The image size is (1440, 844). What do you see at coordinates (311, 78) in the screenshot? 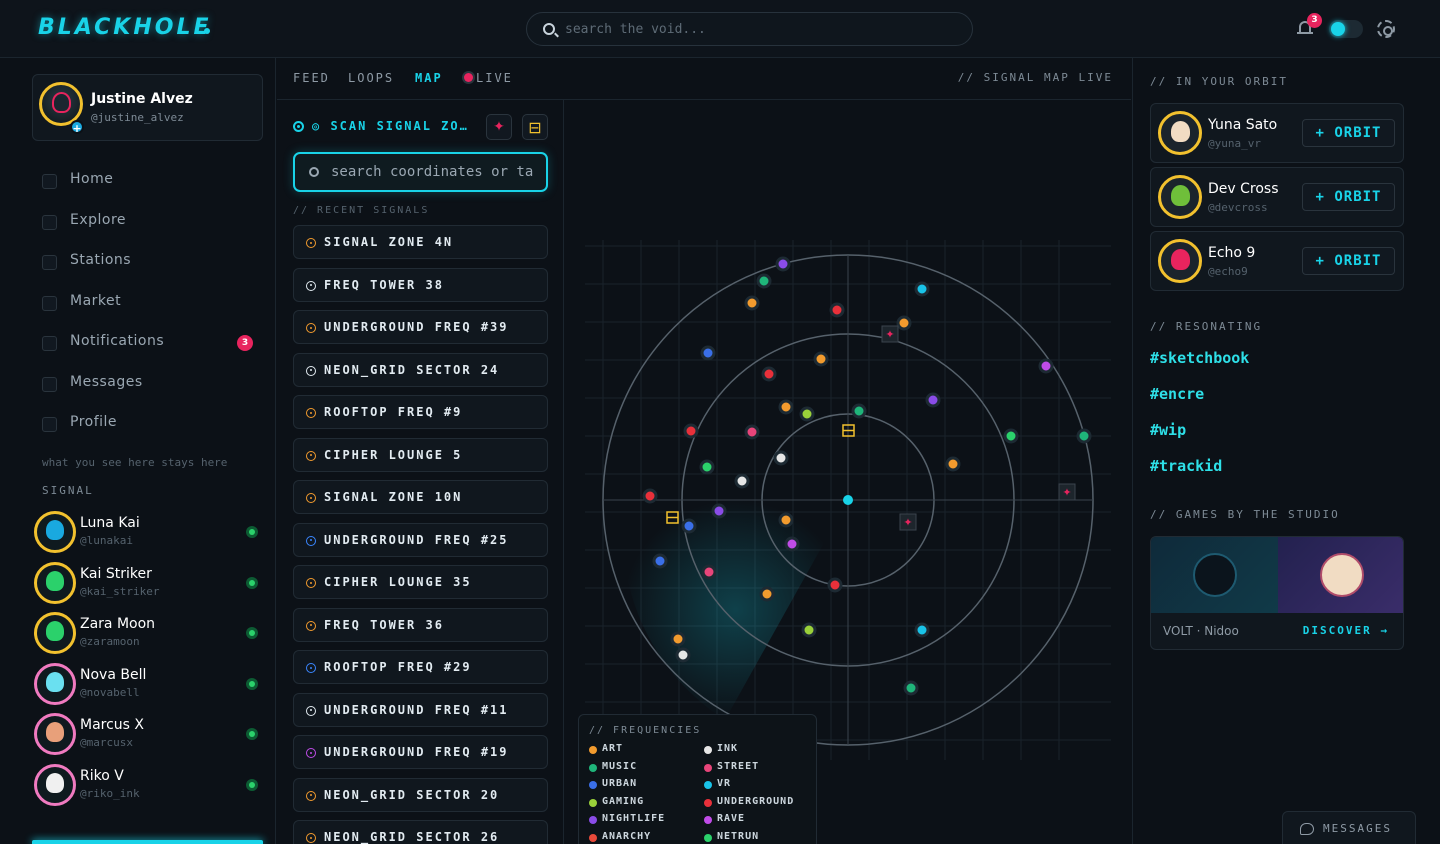
I see `tab-feed: FEED` at bounding box center [311, 78].